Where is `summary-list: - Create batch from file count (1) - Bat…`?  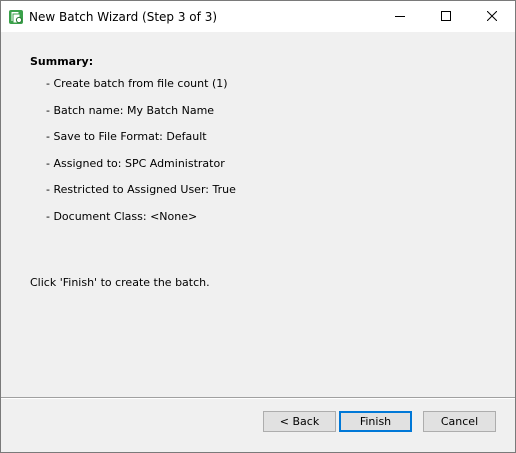
summary-list: - Create batch from file count (1) - Bat… is located at coordinates (141, 155).